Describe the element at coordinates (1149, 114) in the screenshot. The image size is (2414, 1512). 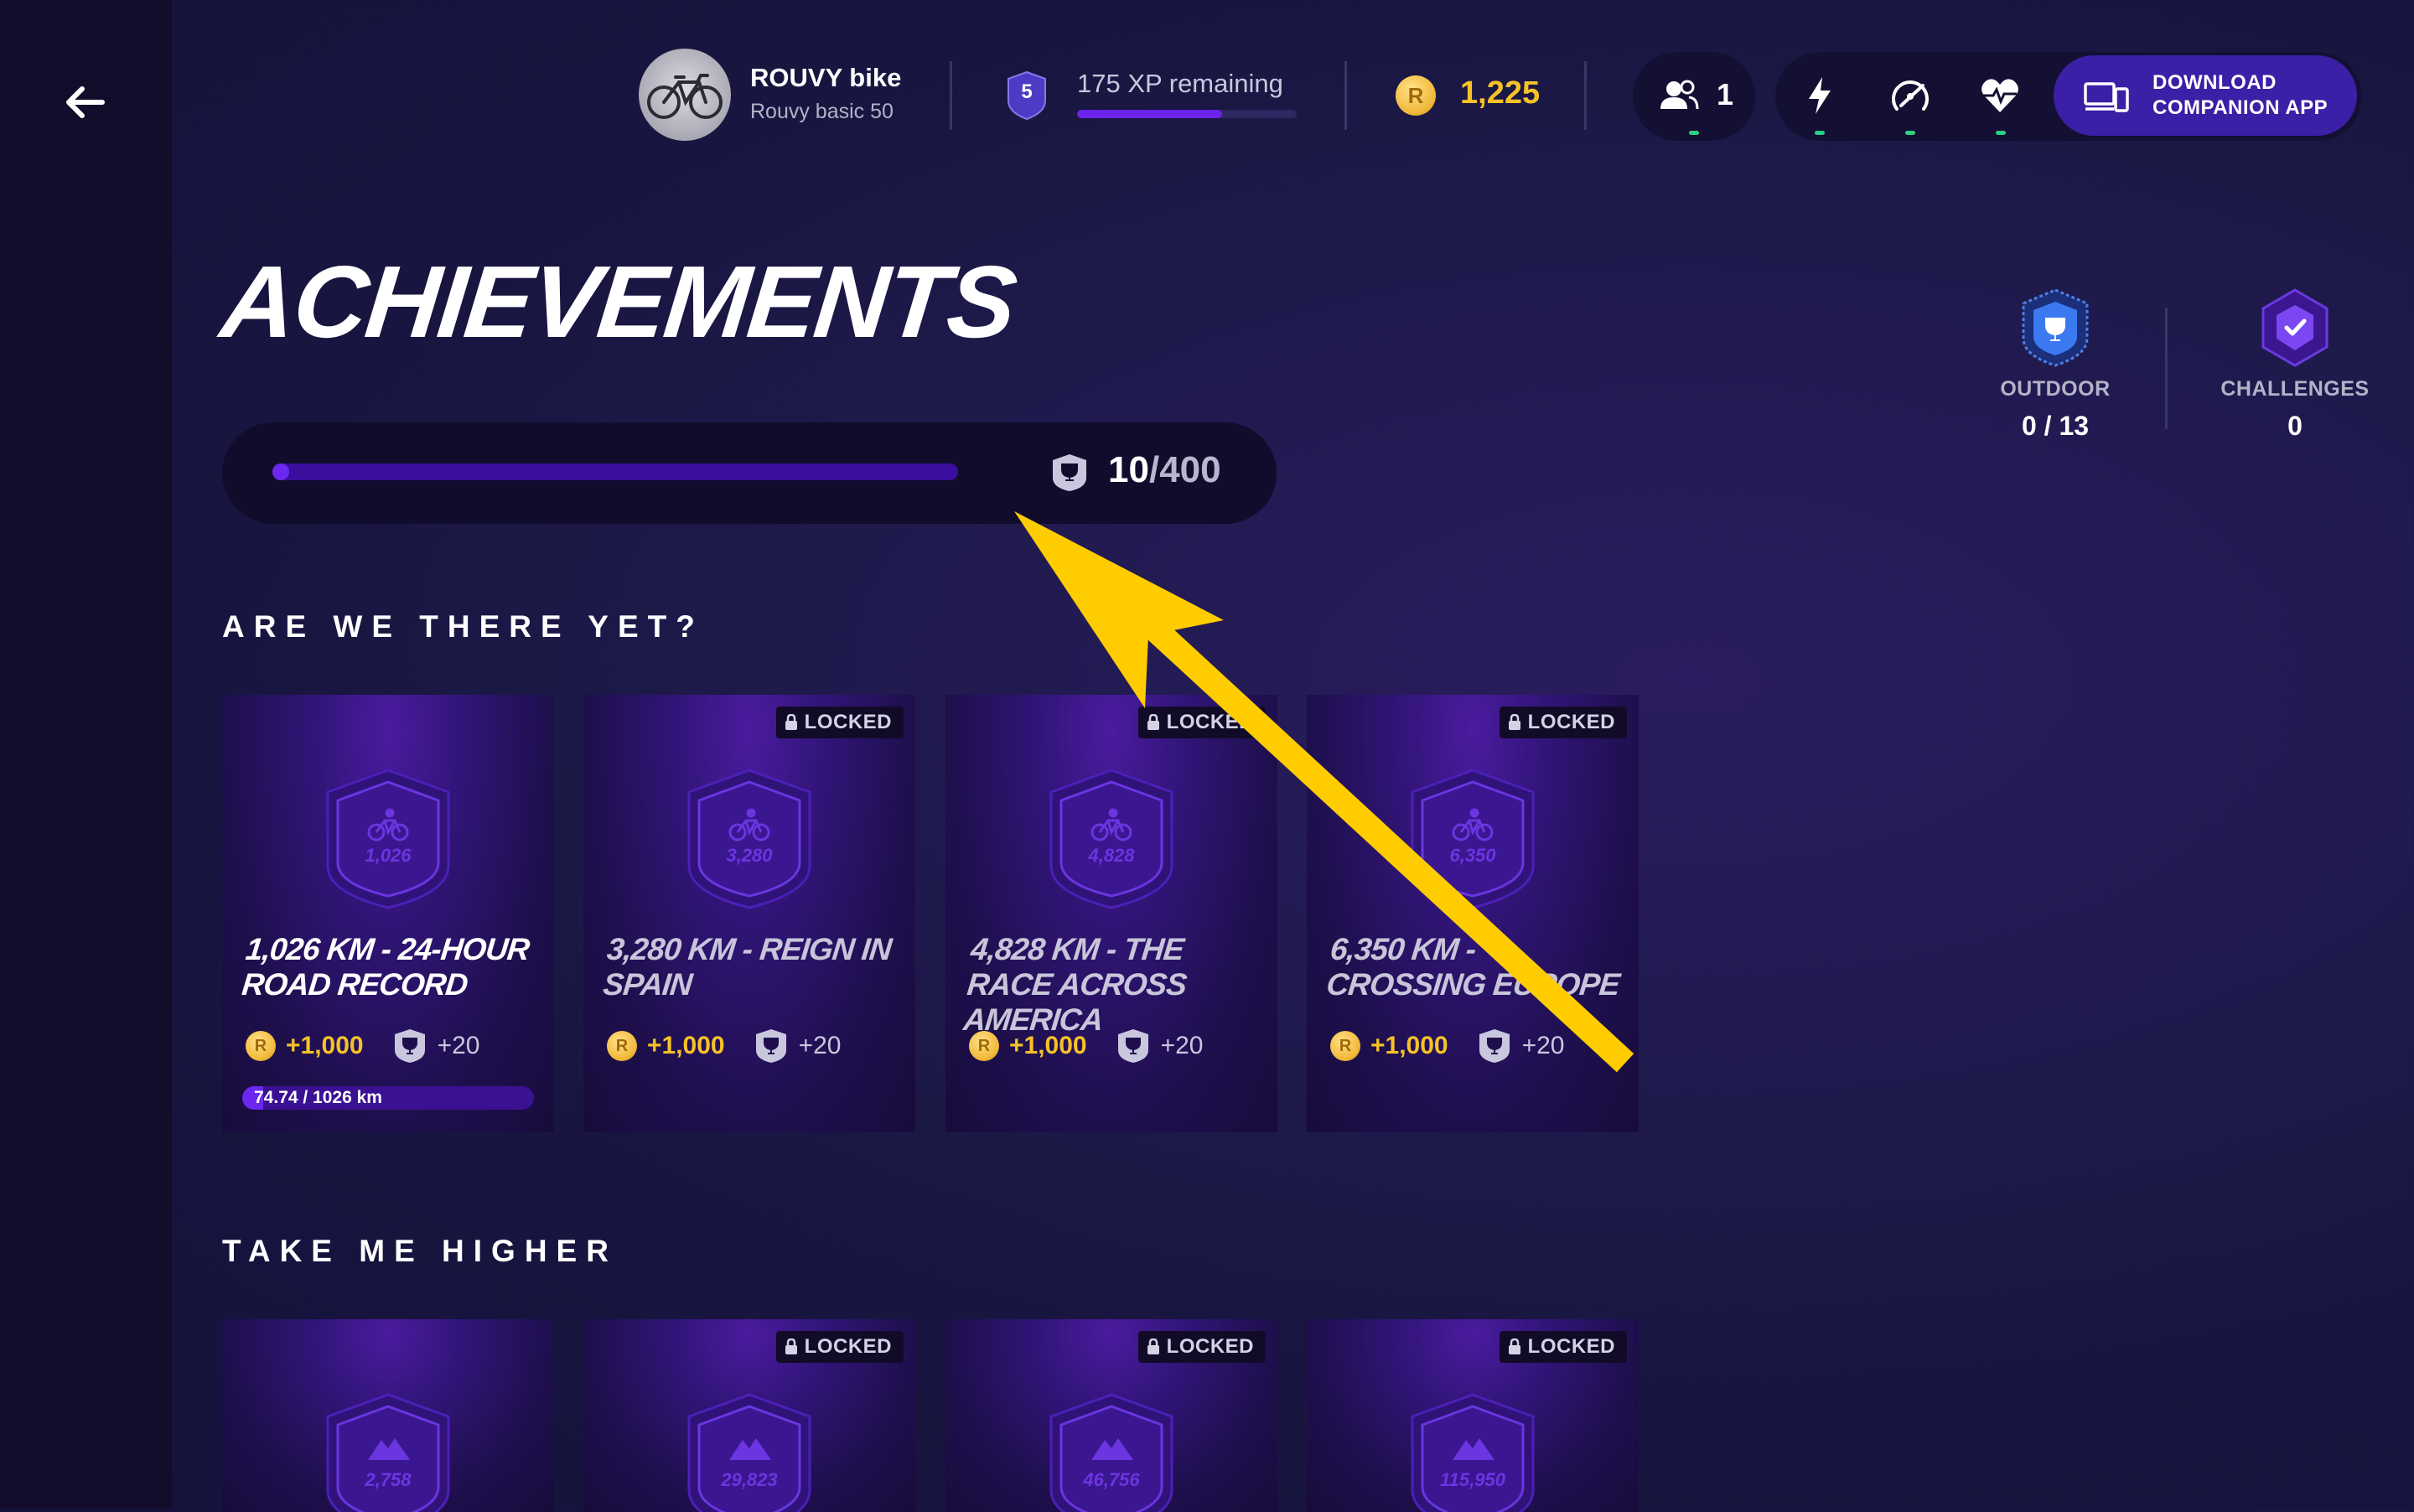
I see `xp-progress-fill` at that location.